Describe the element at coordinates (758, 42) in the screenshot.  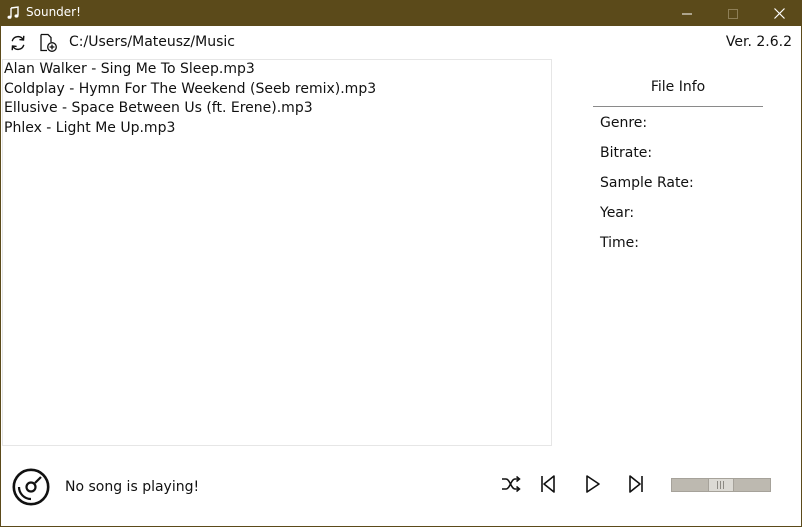
I see `version-label: Ver. 2.6.2` at that location.